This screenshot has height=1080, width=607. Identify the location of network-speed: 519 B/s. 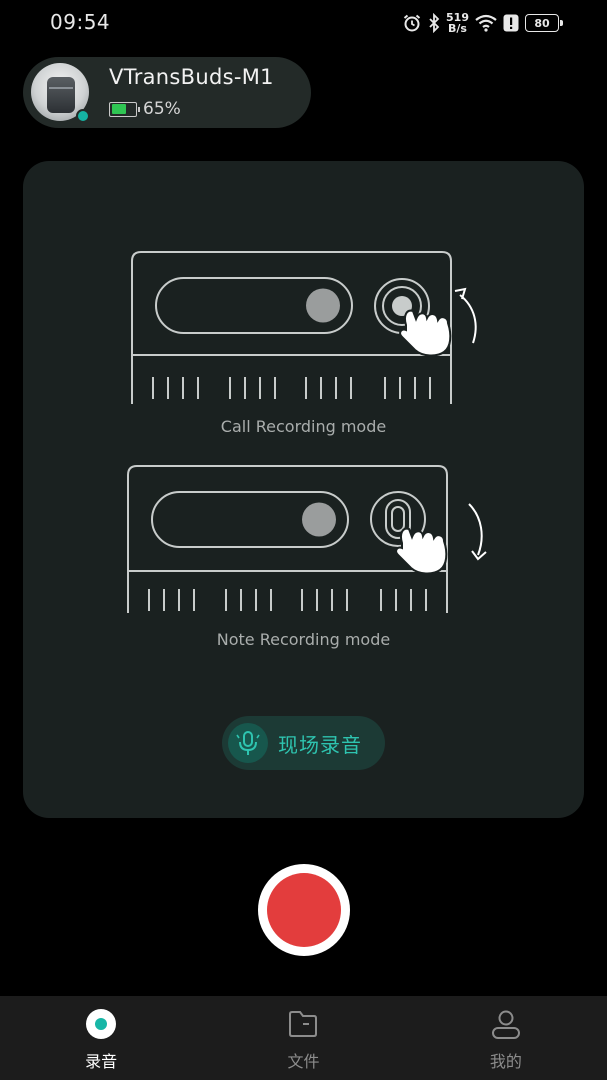
(457, 23).